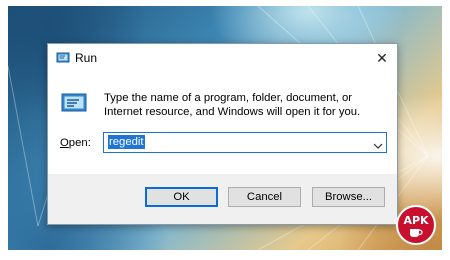 The height and width of the screenshot is (260, 450). I want to click on run-large-icon, so click(74, 105).